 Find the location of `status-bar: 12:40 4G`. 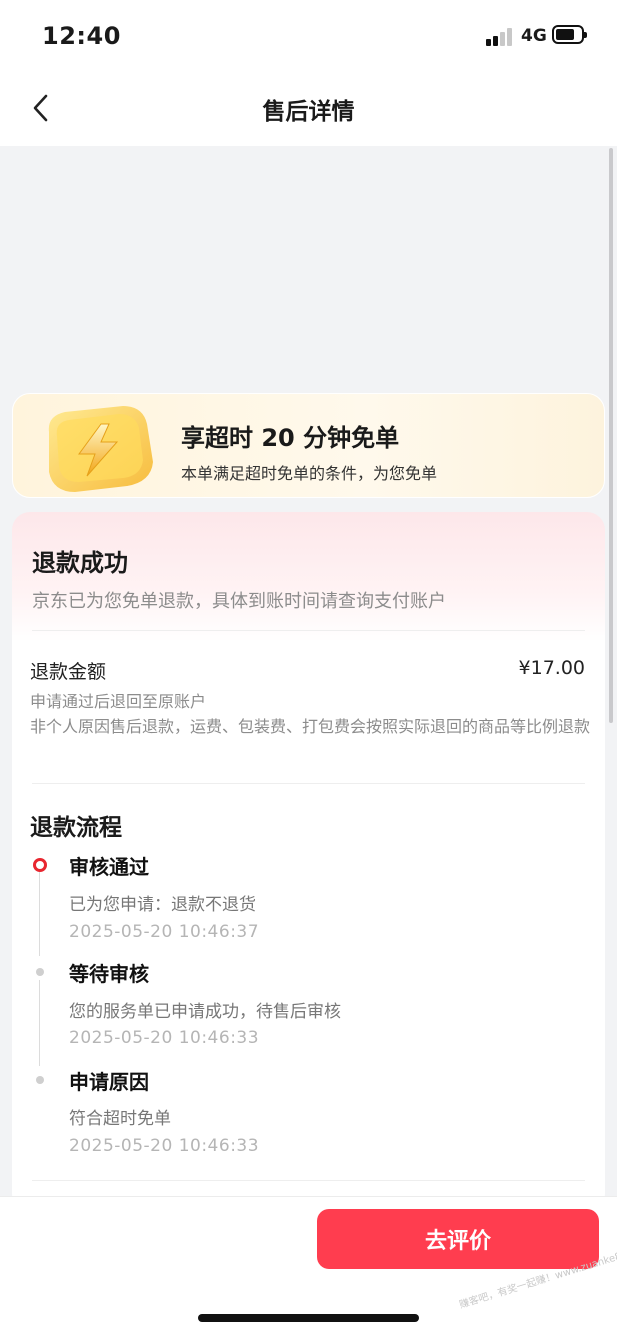

status-bar: 12:40 4G is located at coordinates (308, 36).